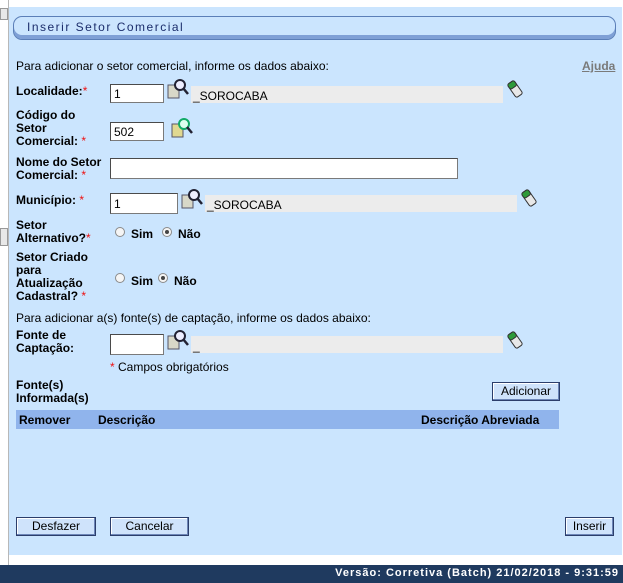  Describe the element at coordinates (52, 391) in the screenshot. I see `fontes-informadas-label: Fonte(s) Informada(s)` at that location.